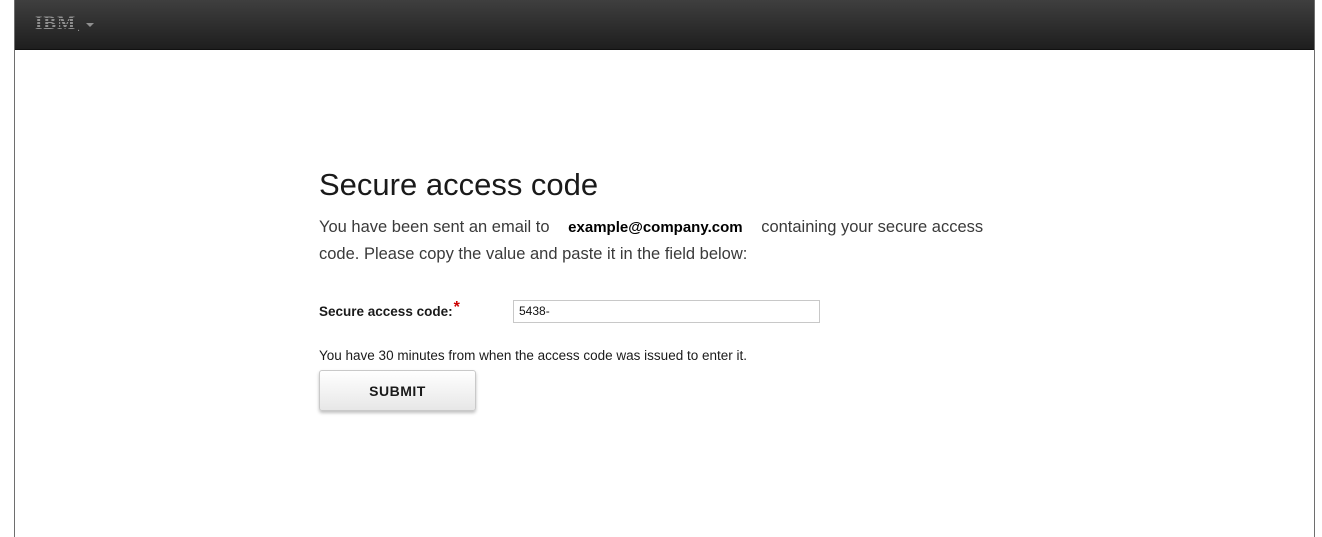 The width and height of the screenshot is (1322, 537). Describe the element at coordinates (456, 307) in the screenshot. I see `required-marker: *` at that location.